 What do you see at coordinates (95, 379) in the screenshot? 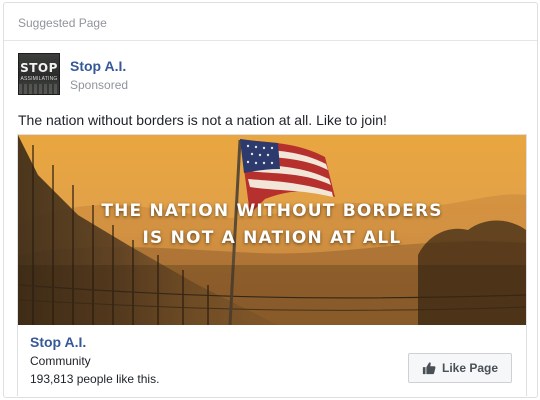
I see `page-like-count: 193,813 people like this.` at bounding box center [95, 379].